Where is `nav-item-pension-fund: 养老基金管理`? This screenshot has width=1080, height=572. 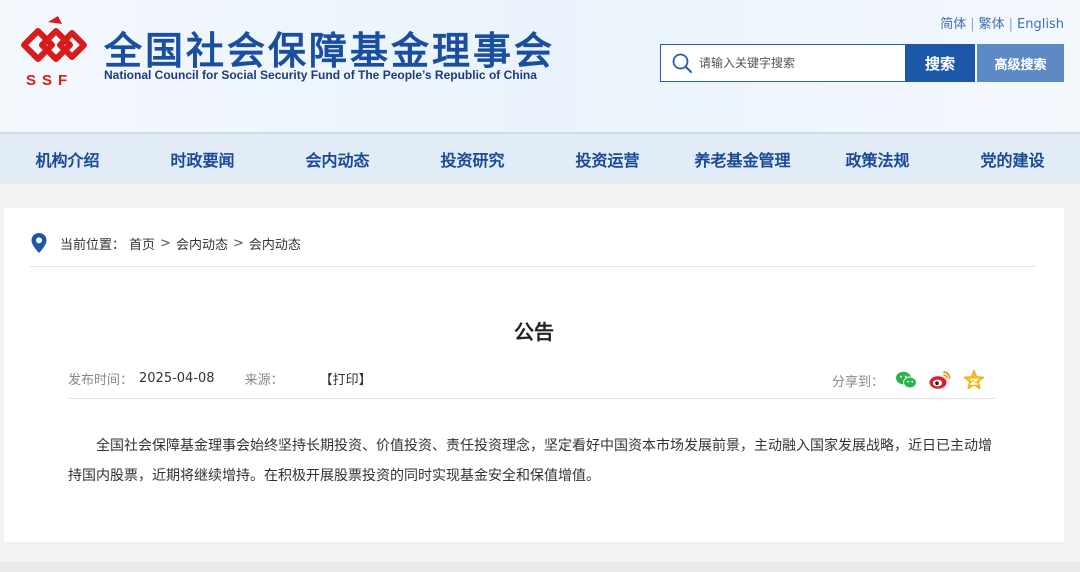
nav-item-pension-fund: 养老基金管理 is located at coordinates (742, 159).